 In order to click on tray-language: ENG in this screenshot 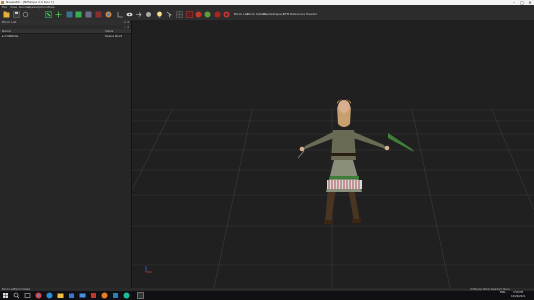, I will do `click(502, 293)`.